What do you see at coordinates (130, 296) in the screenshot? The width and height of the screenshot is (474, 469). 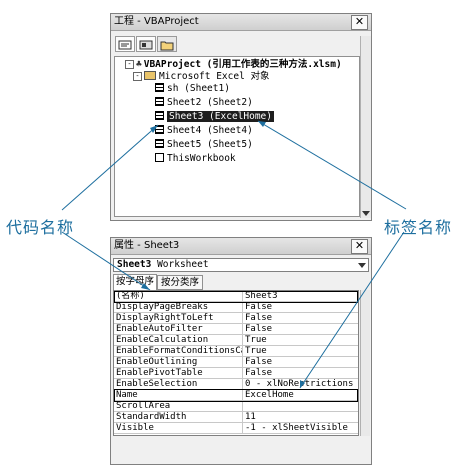 I see `property-name: (名称)` at bounding box center [130, 296].